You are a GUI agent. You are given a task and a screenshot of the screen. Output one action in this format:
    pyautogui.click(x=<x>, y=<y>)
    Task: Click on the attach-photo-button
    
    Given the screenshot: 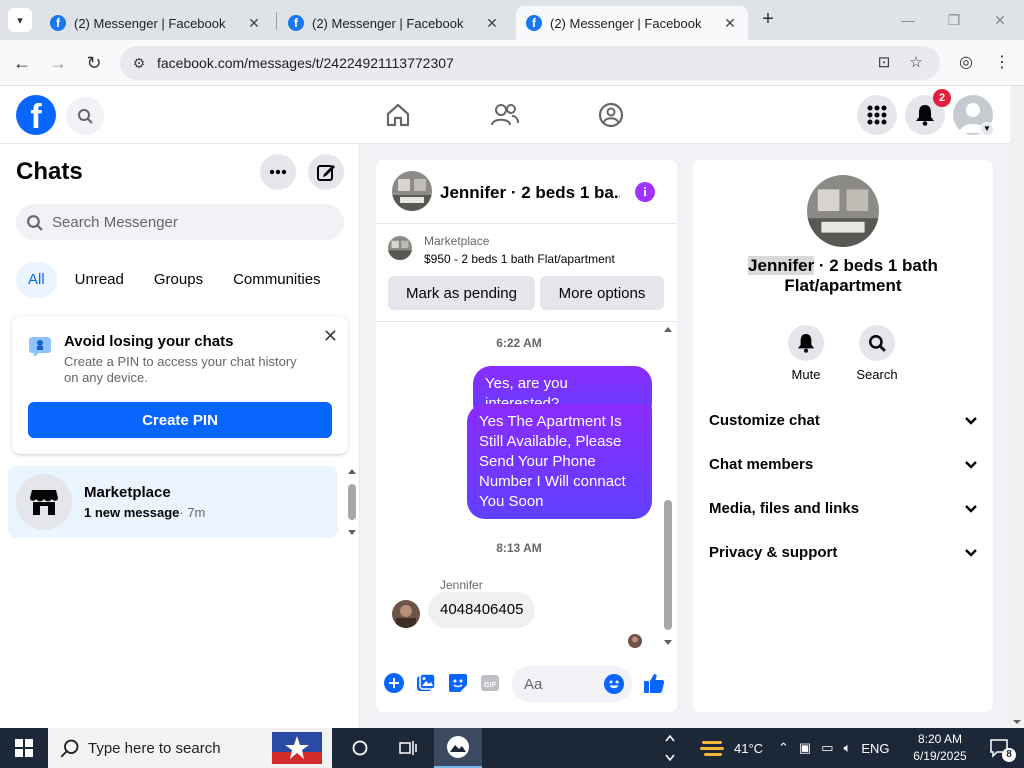 What is the action you would take?
    pyautogui.click(x=426, y=683)
    